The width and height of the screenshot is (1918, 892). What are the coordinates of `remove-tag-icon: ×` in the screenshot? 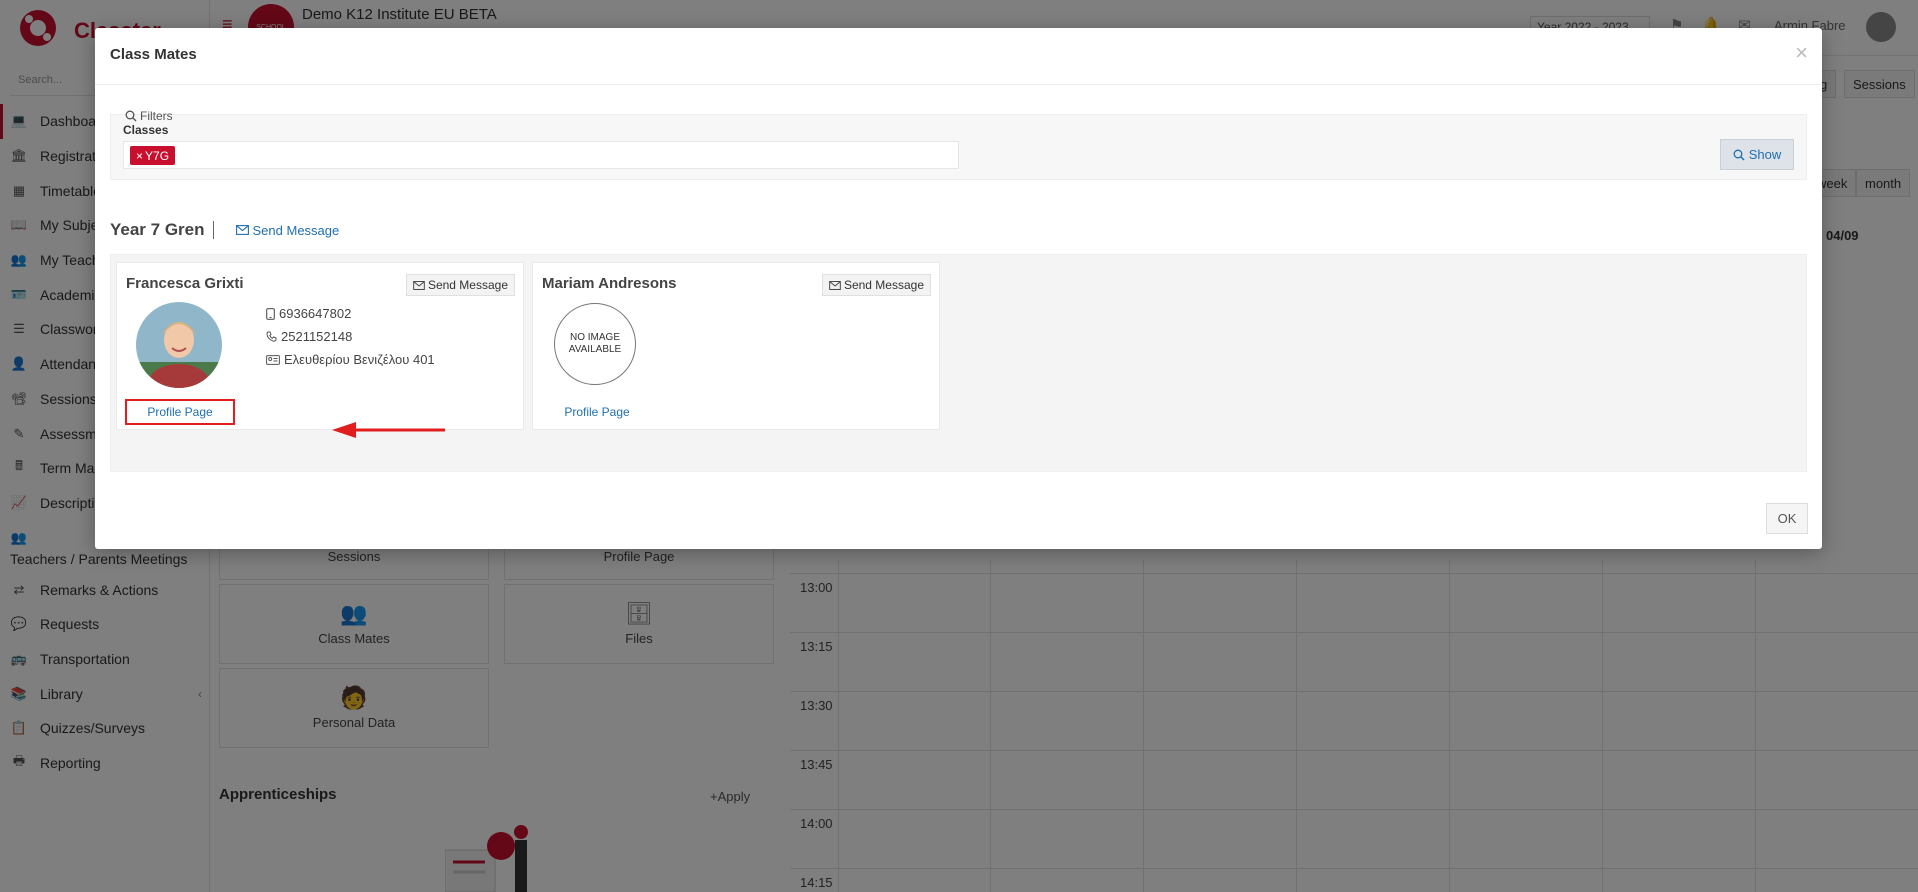 It's located at (139, 156).